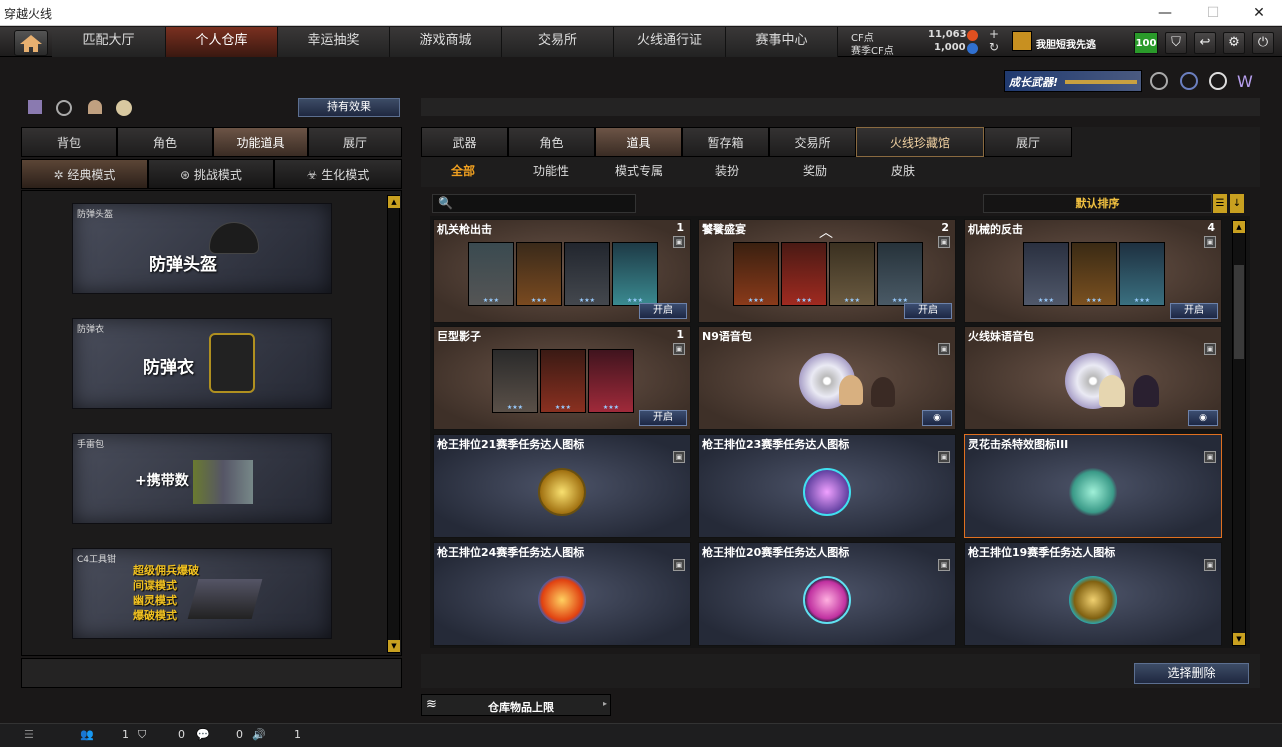 This screenshot has width=1282, height=747. I want to click on right-tab-items: 道具, so click(638, 142).